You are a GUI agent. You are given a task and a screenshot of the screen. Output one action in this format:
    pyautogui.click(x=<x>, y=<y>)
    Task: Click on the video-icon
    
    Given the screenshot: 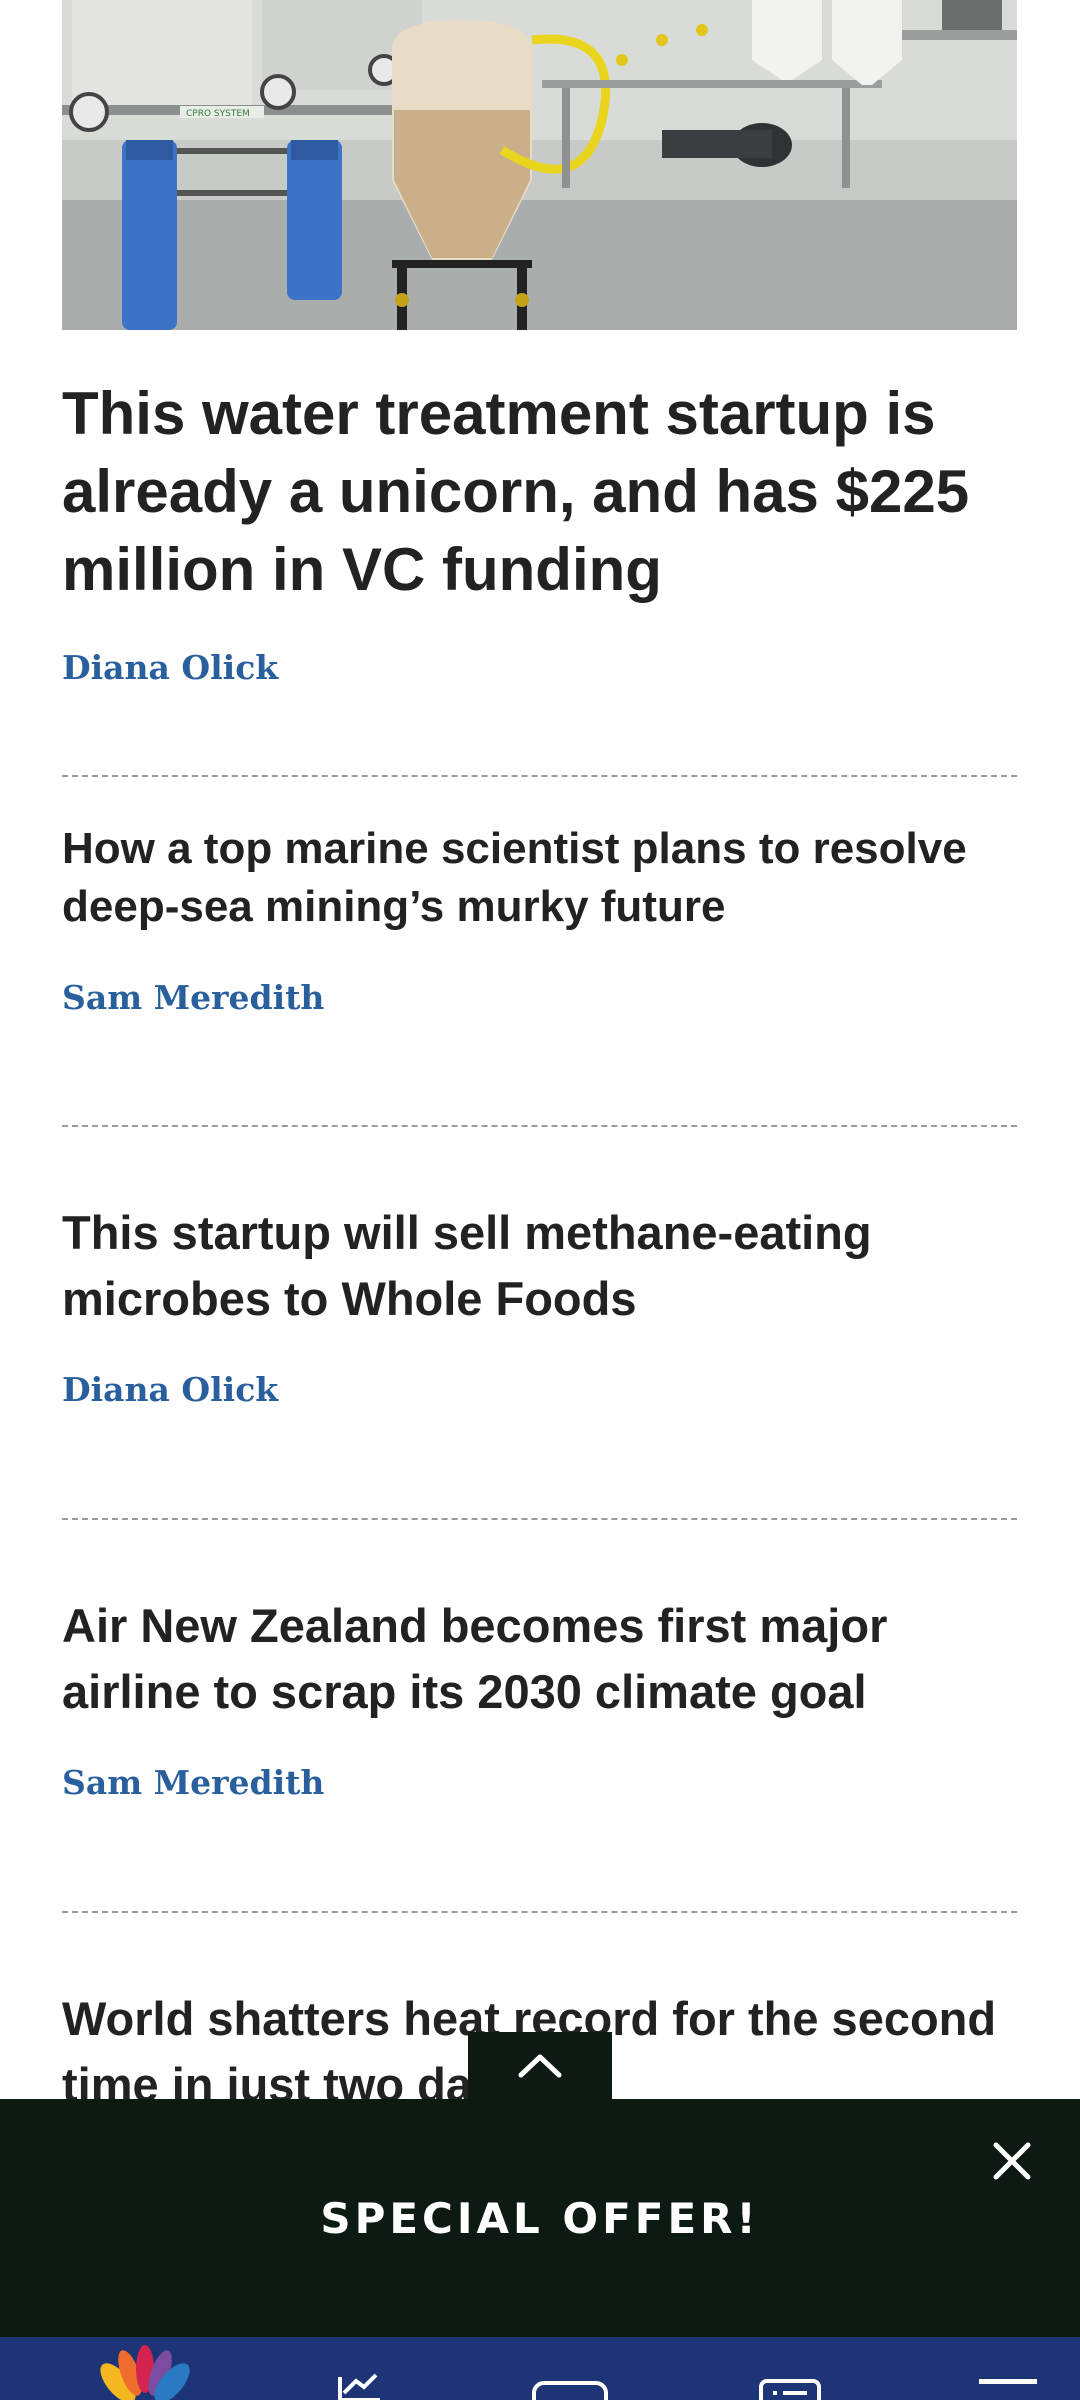 What is the action you would take?
    pyautogui.click(x=570, y=2390)
    